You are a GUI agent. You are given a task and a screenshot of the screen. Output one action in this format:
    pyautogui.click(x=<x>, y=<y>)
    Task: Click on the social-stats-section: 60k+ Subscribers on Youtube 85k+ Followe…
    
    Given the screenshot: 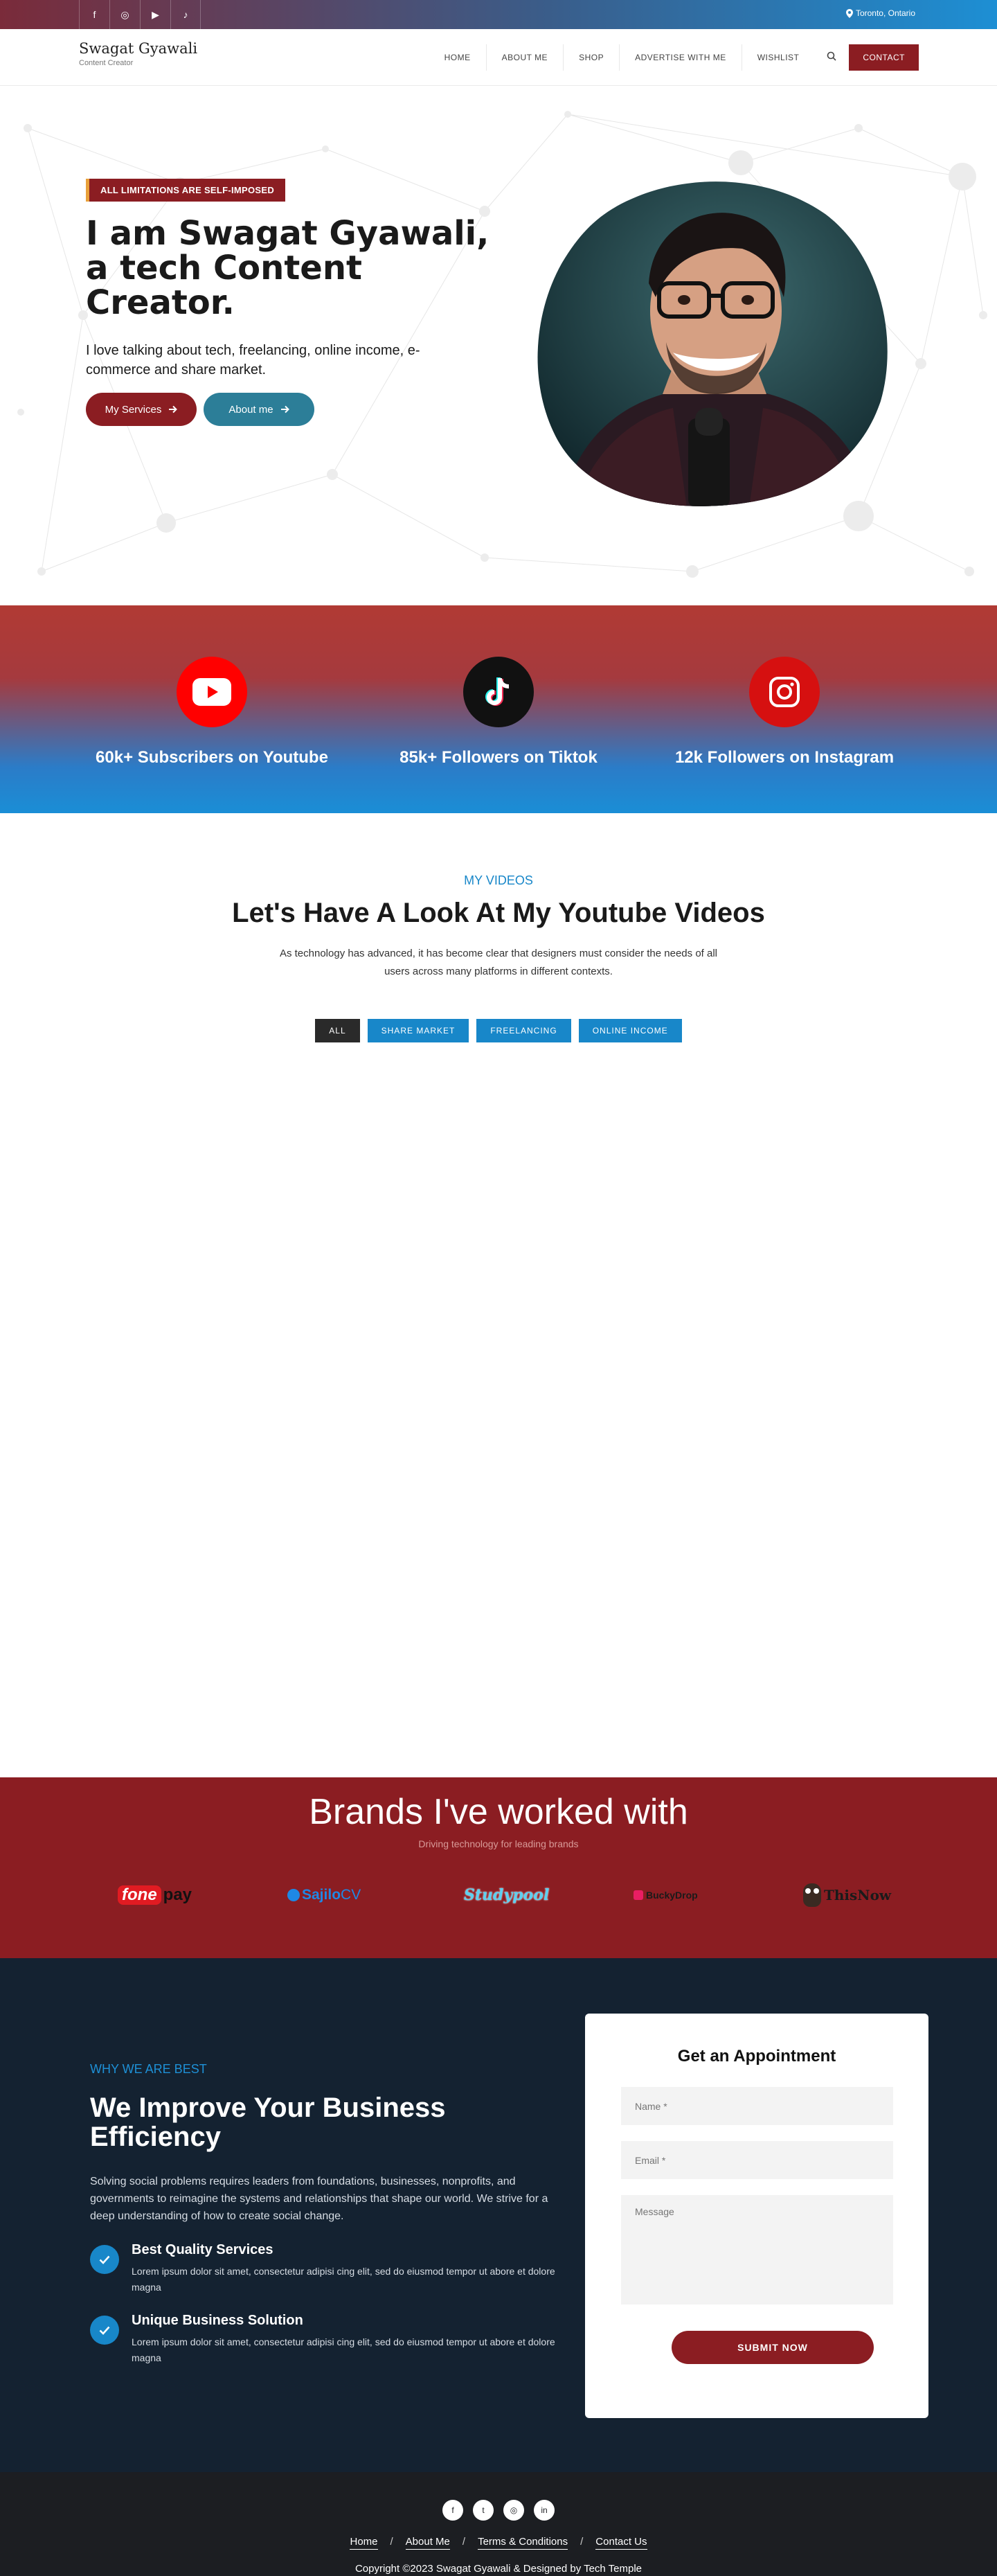 What is the action you would take?
    pyautogui.click(x=498, y=709)
    